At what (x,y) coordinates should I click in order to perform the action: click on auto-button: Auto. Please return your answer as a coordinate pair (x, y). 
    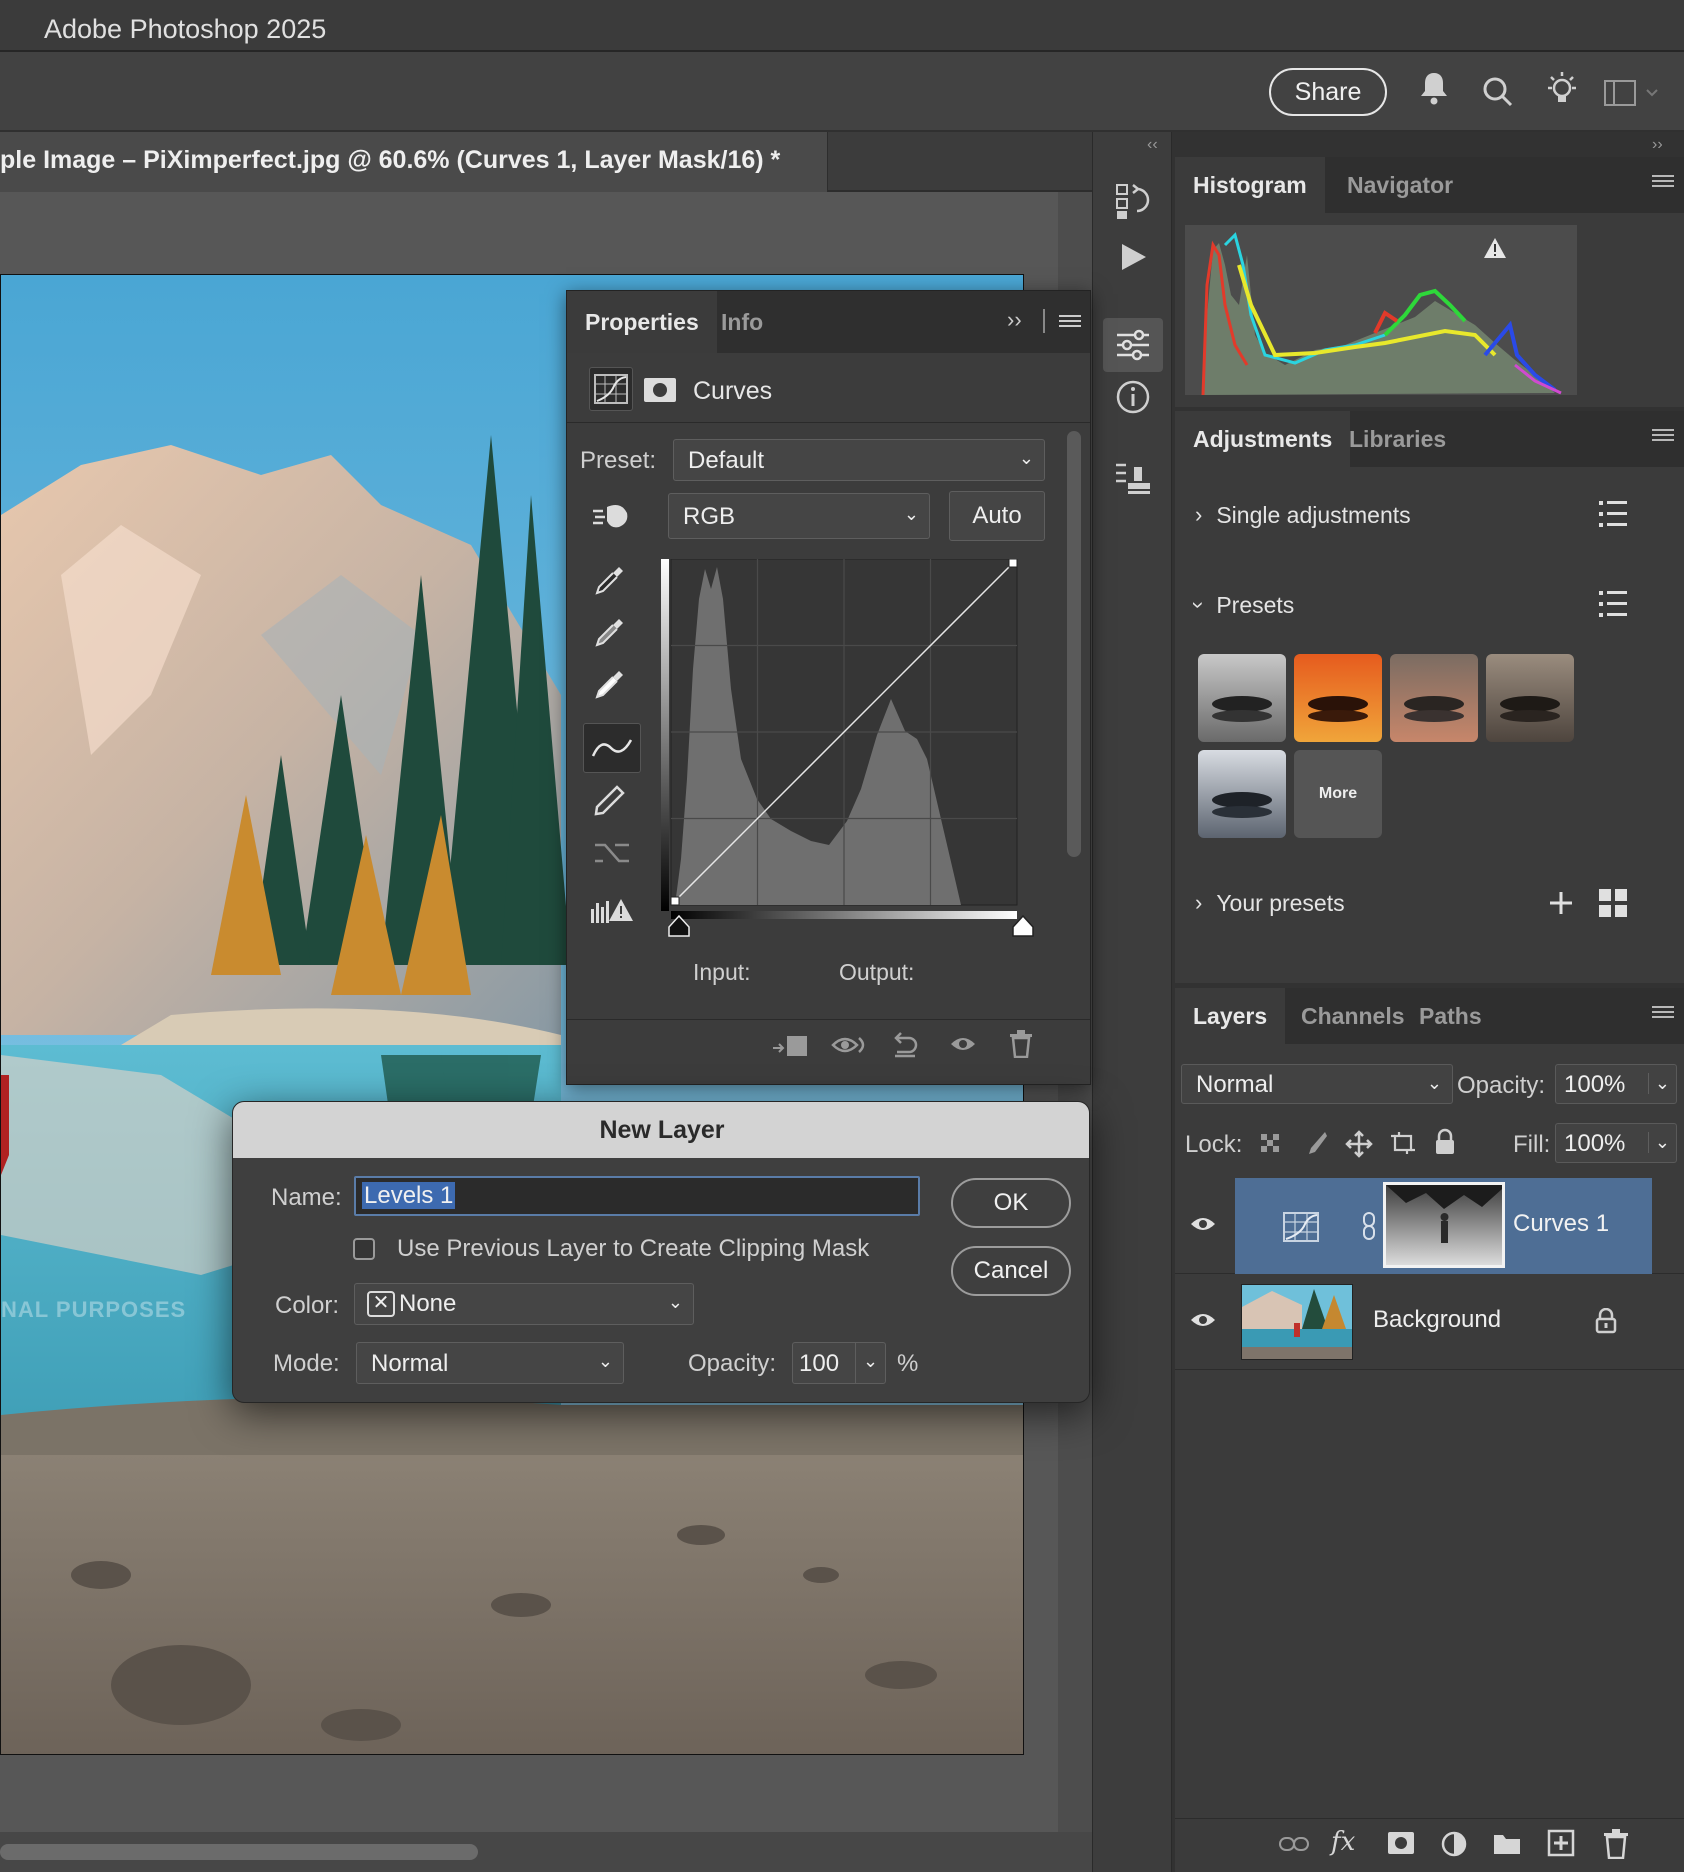
    Looking at the image, I should click on (997, 516).